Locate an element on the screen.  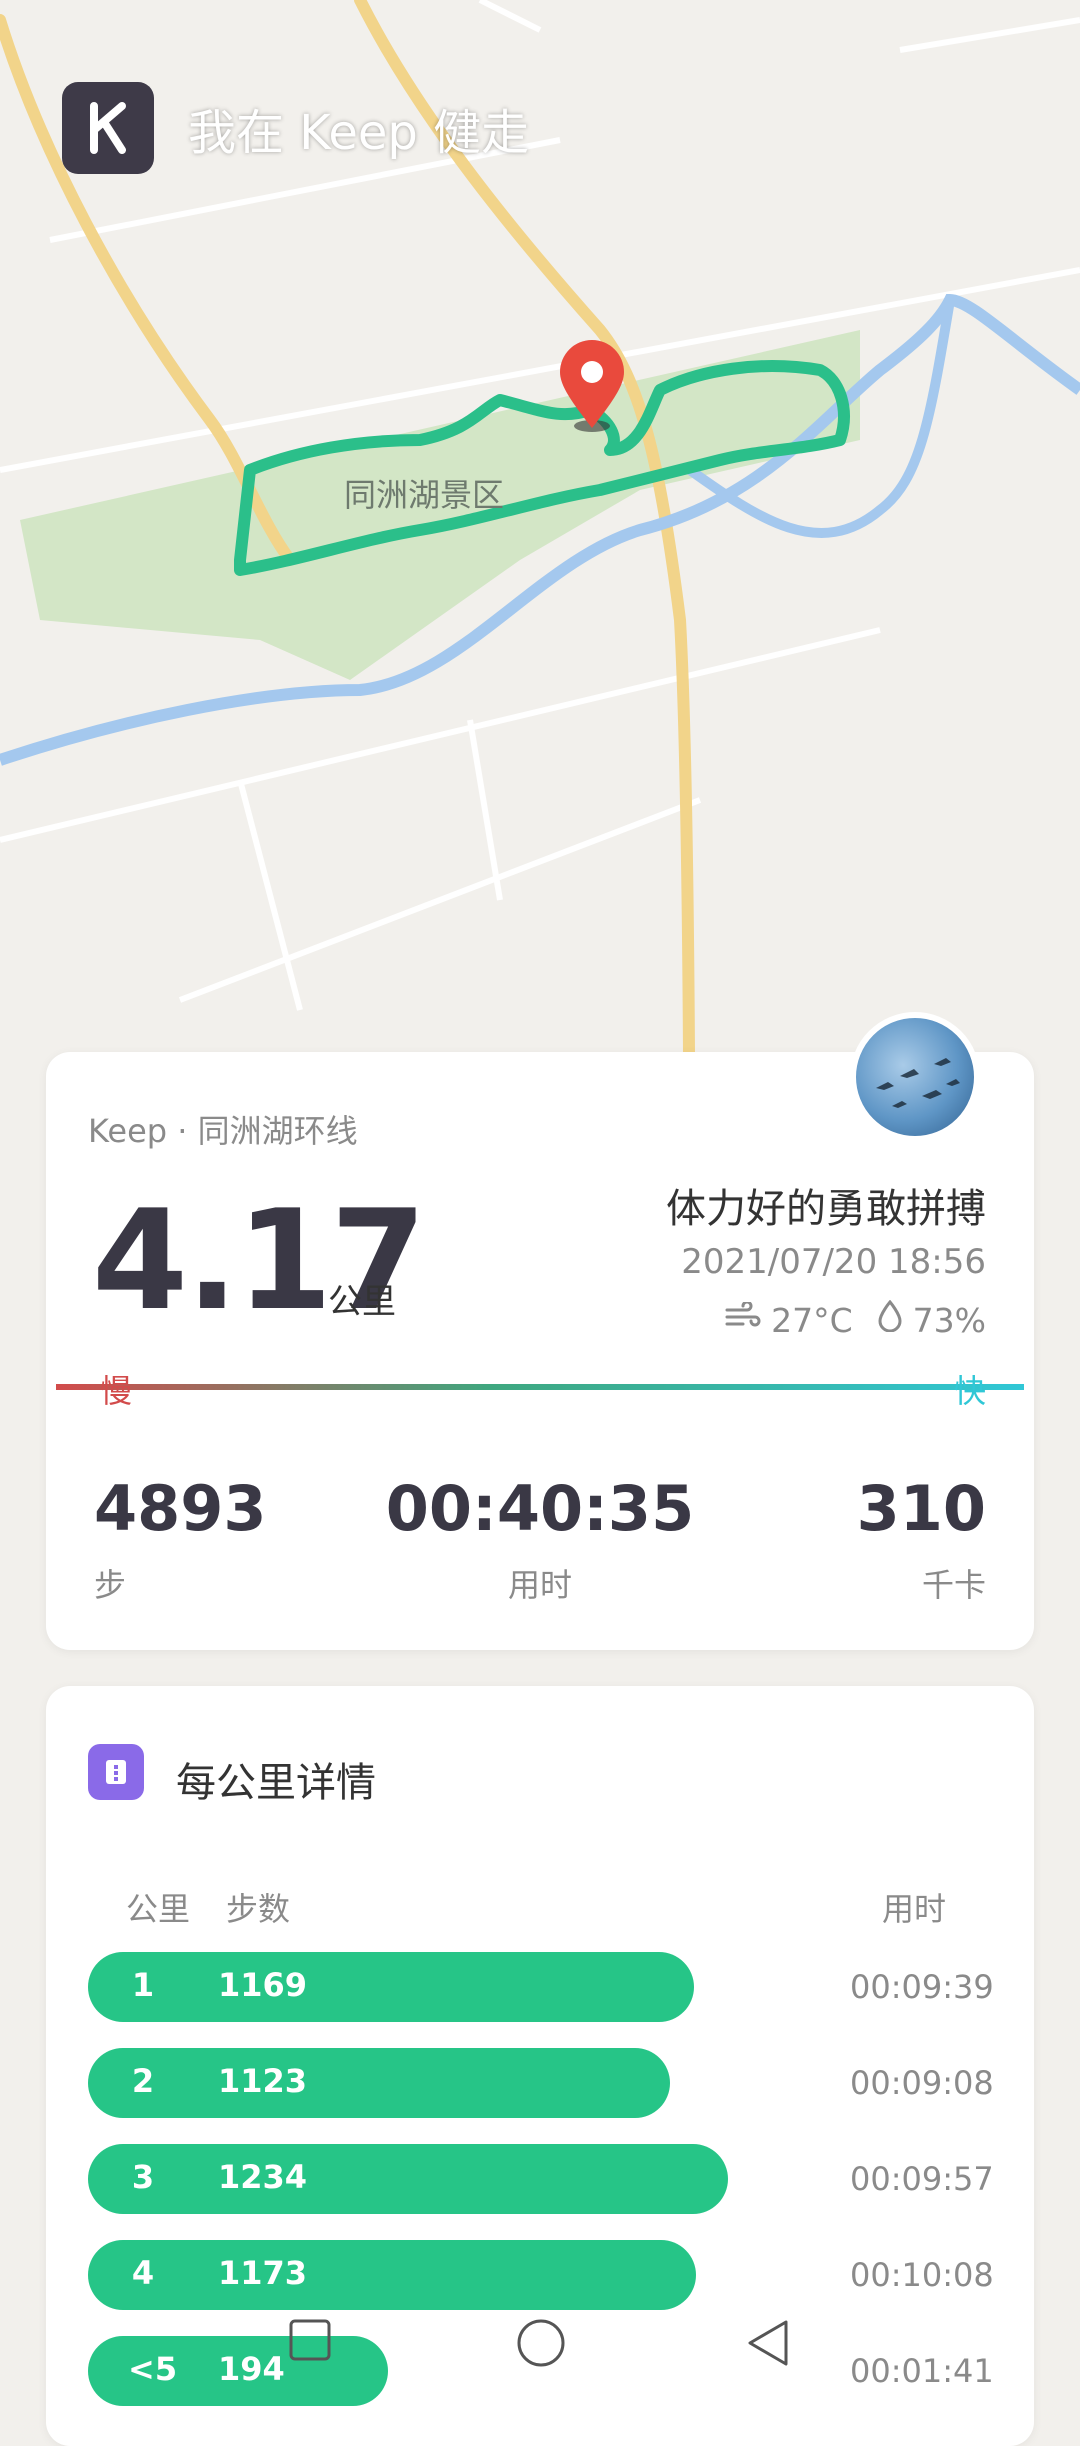
km-index: 3 is located at coordinates (143, 2177).